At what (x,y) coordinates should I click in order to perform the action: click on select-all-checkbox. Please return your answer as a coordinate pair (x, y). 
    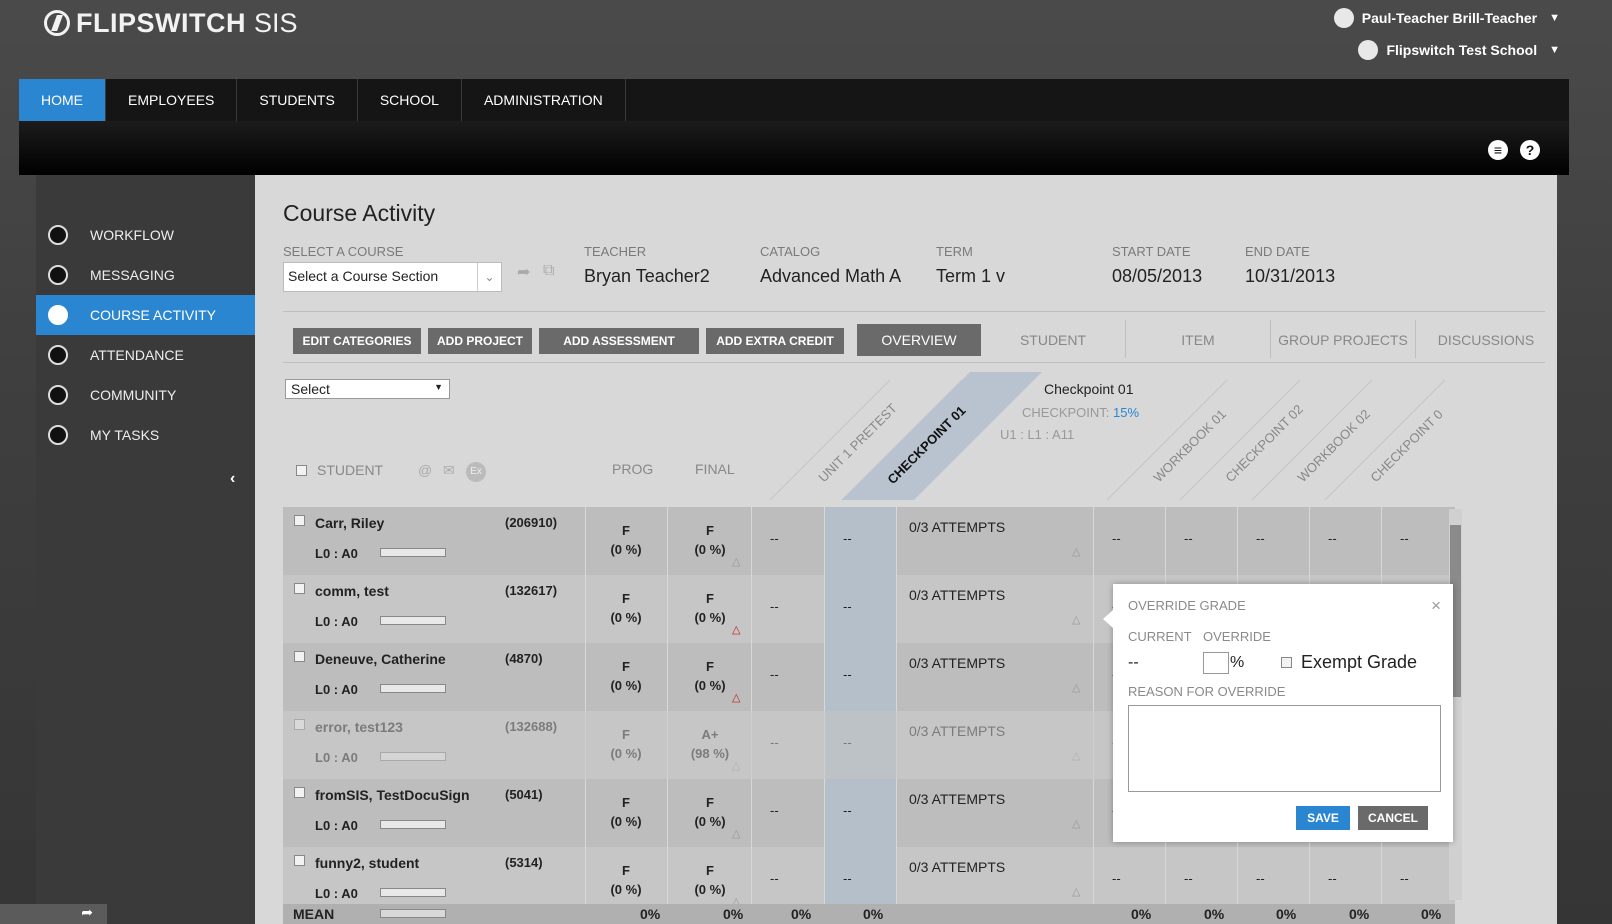
    Looking at the image, I should click on (301, 470).